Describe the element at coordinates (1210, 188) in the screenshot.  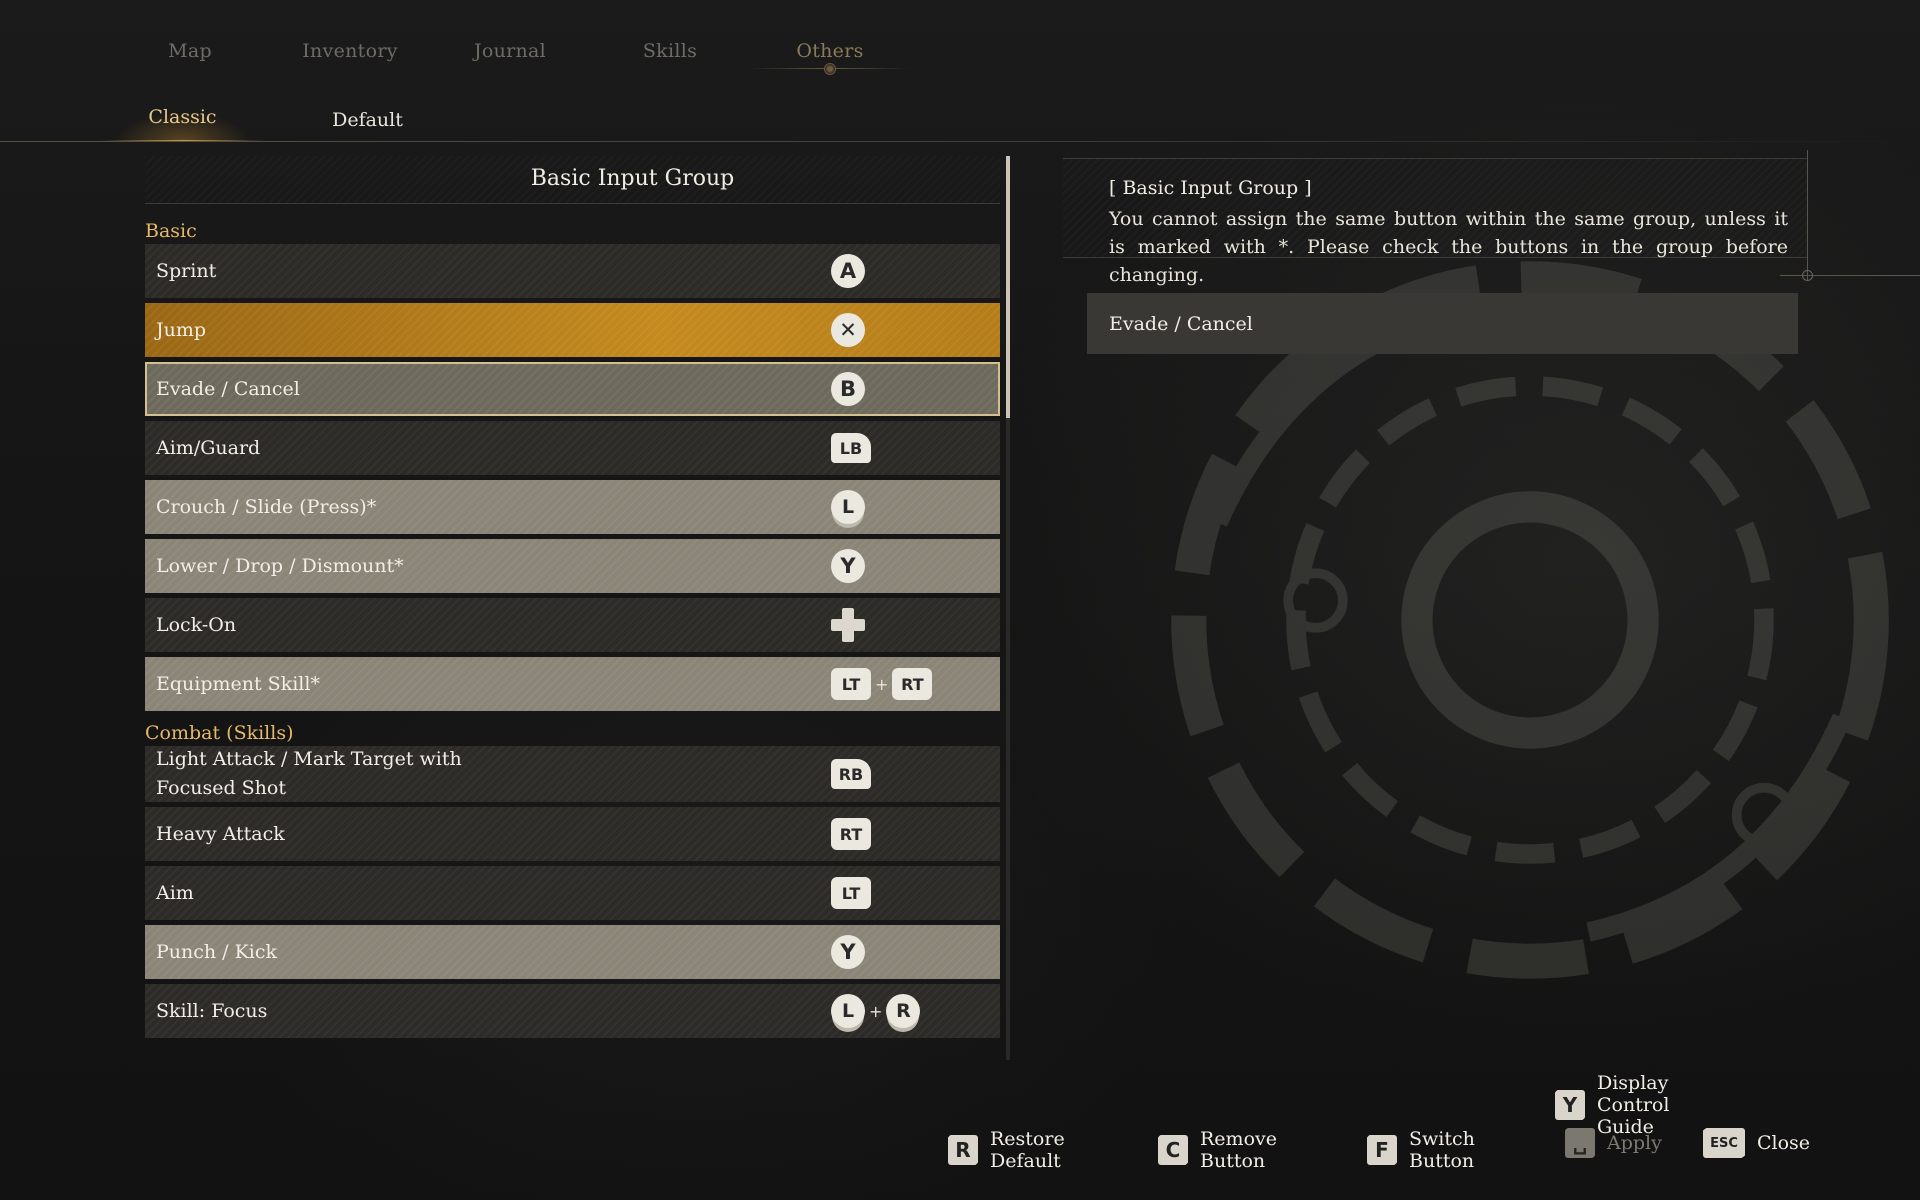
I see `info-title: [ Basic Input Group ]` at that location.